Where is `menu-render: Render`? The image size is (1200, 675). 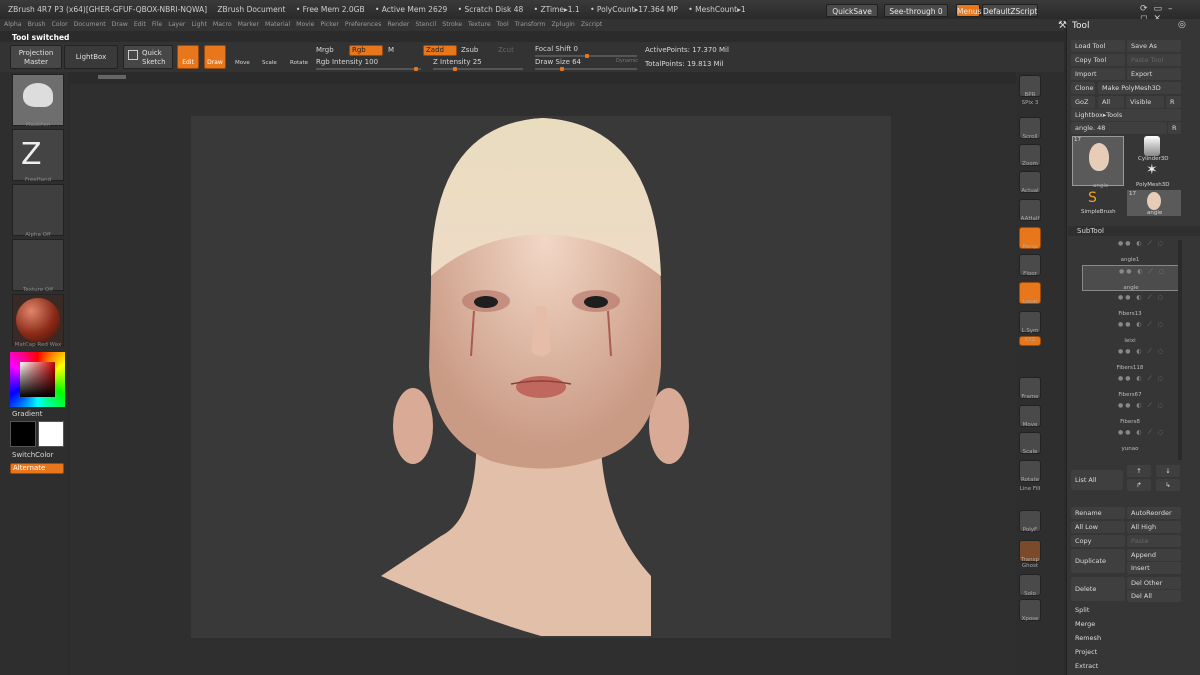 menu-render: Render is located at coordinates (398, 24).